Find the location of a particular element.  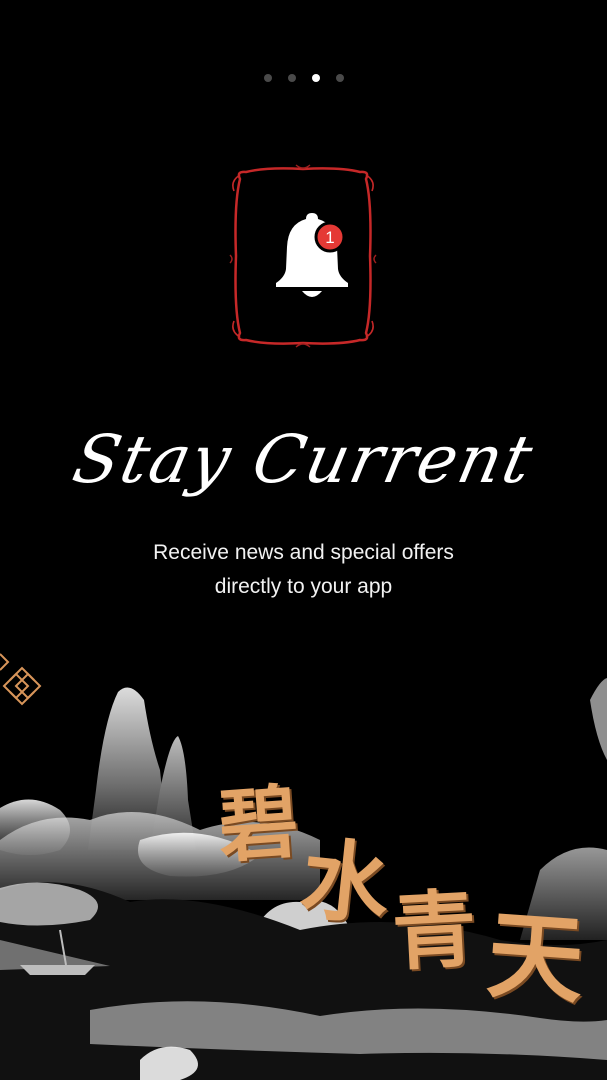

bell-icon: 1 is located at coordinates (312, 255).